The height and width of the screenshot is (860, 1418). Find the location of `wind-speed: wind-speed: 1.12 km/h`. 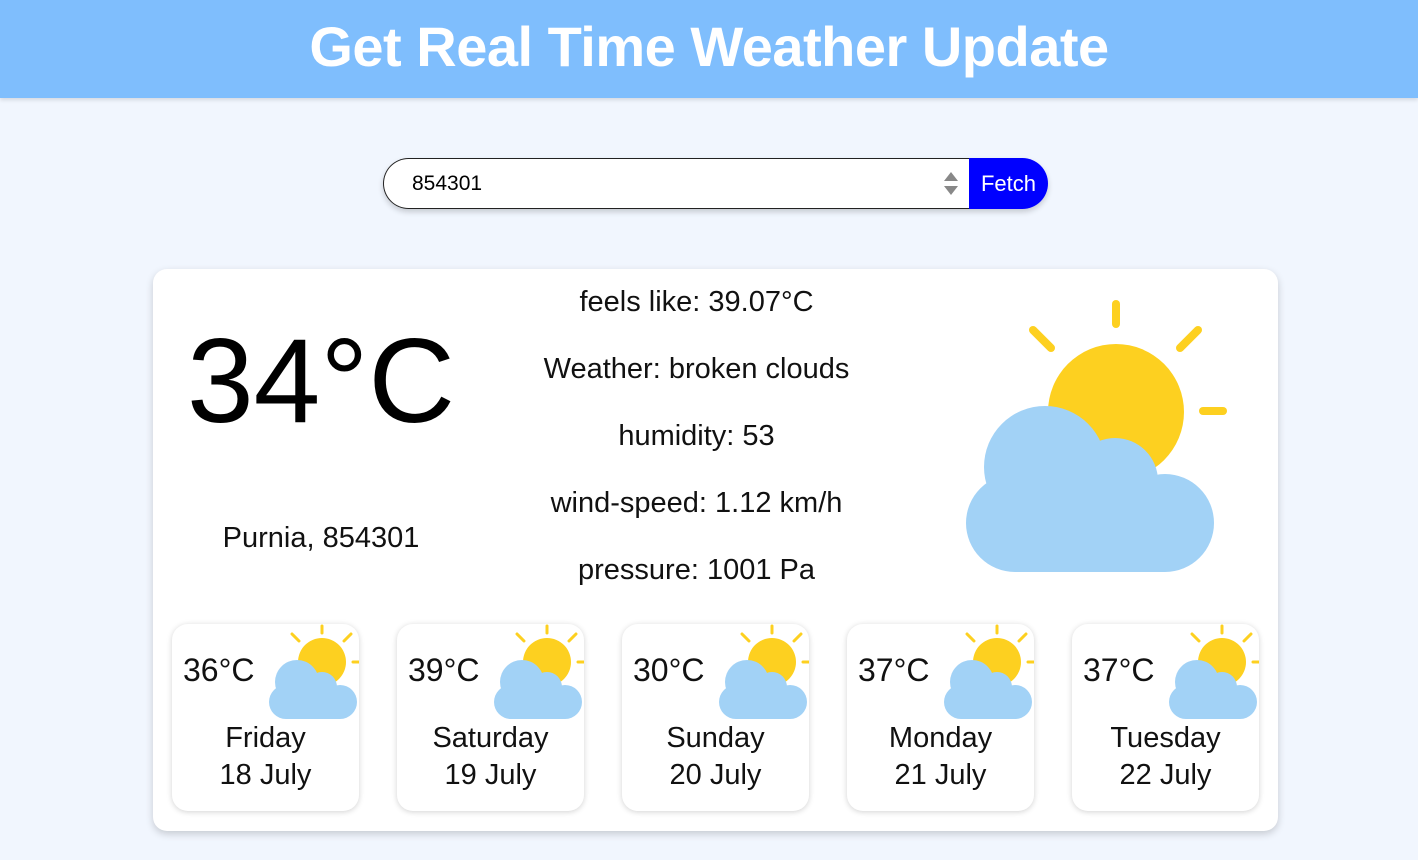

wind-speed: wind-speed: 1.12 km/h is located at coordinates (696, 503).